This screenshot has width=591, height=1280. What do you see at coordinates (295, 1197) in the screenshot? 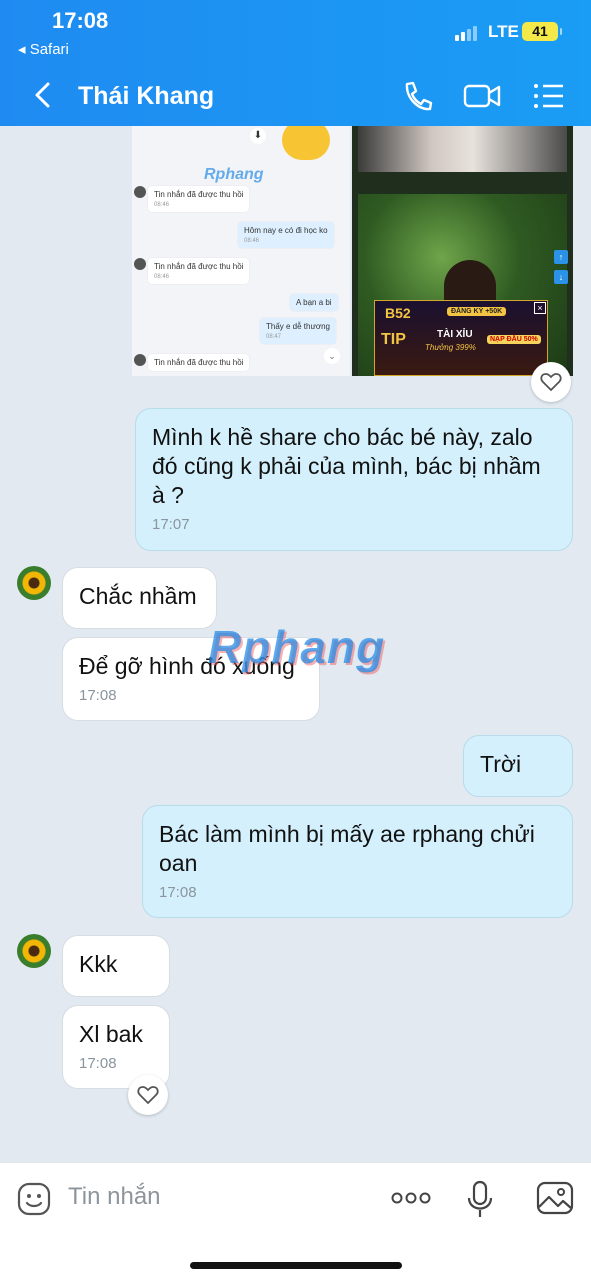
I see `composer-bar: Tin nhắn` at bounding box center [295, 1197].